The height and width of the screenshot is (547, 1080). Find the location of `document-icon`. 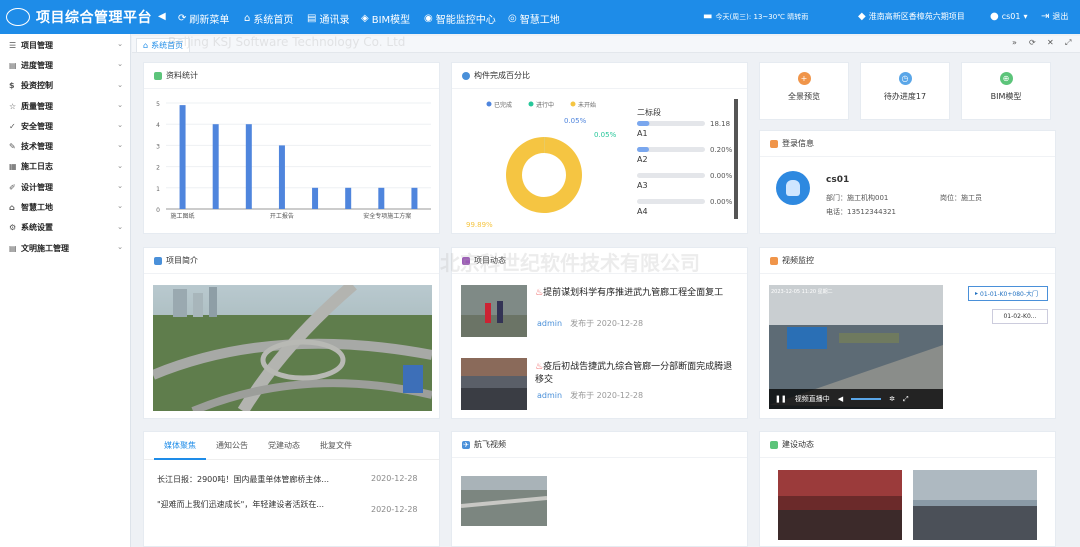

document-icon is located at coordinates (158, 75).